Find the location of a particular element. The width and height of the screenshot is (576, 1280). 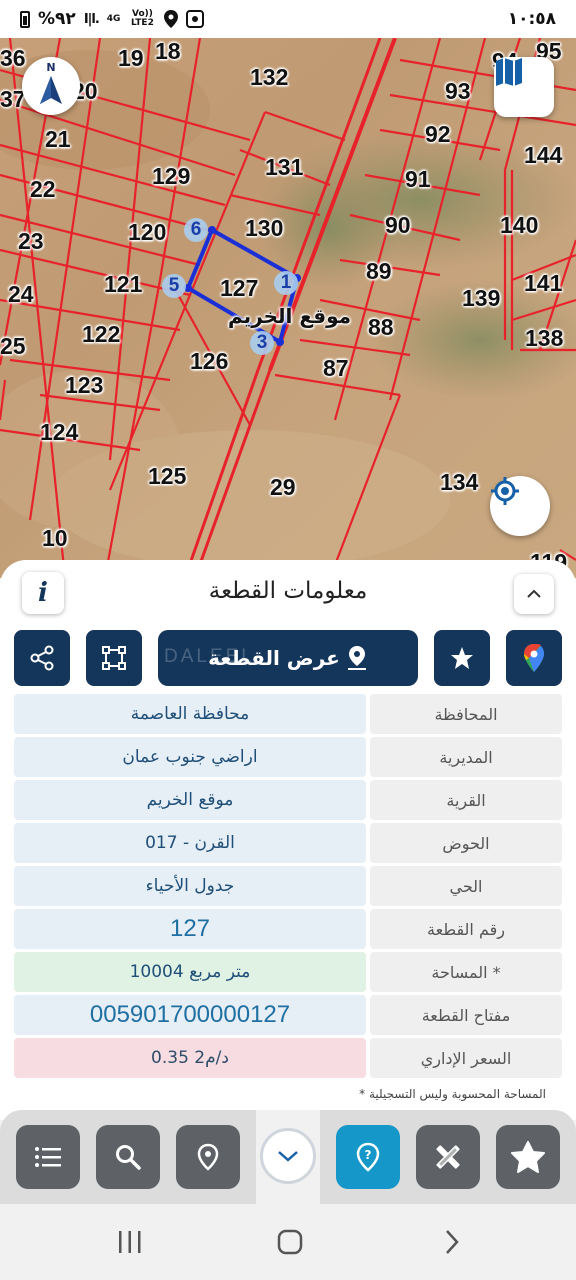

north-arrow-icon is located at coordinates (51, 90).